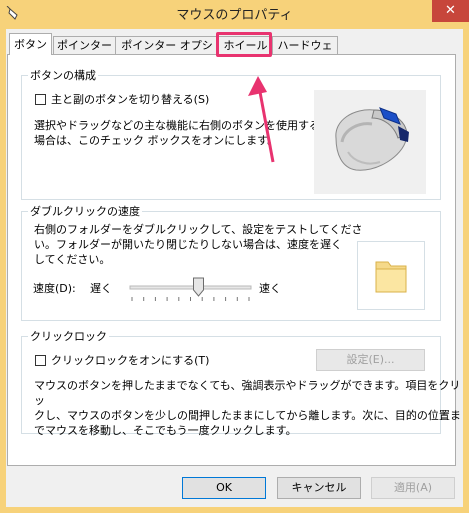 The height and width of the screenshot is (513, 469). What do you see at coordinates (167, 53) in the screenshot?
I see `tab-pointer-options: ポインター オプション` at bounding box center [167, 53].